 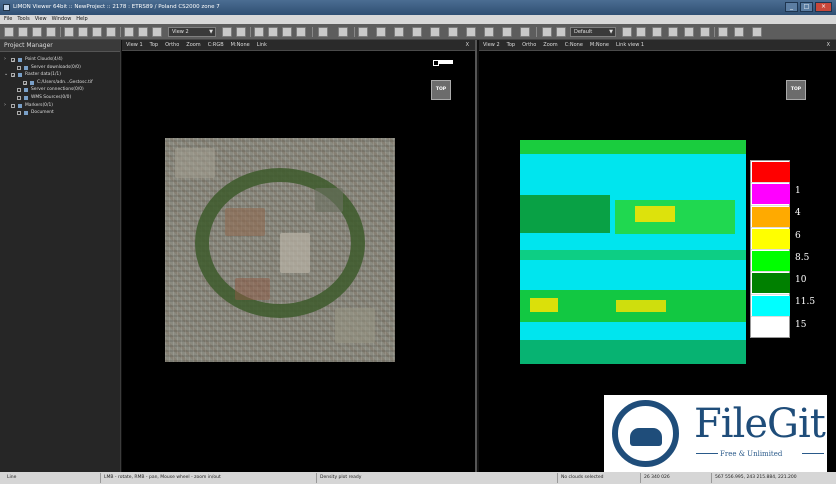 What do you see at coordinates (60, 60) in the screenshot?
I see `tree-item: › ✓ Point Clouds(4/4)` at bounding box center [60, 60].